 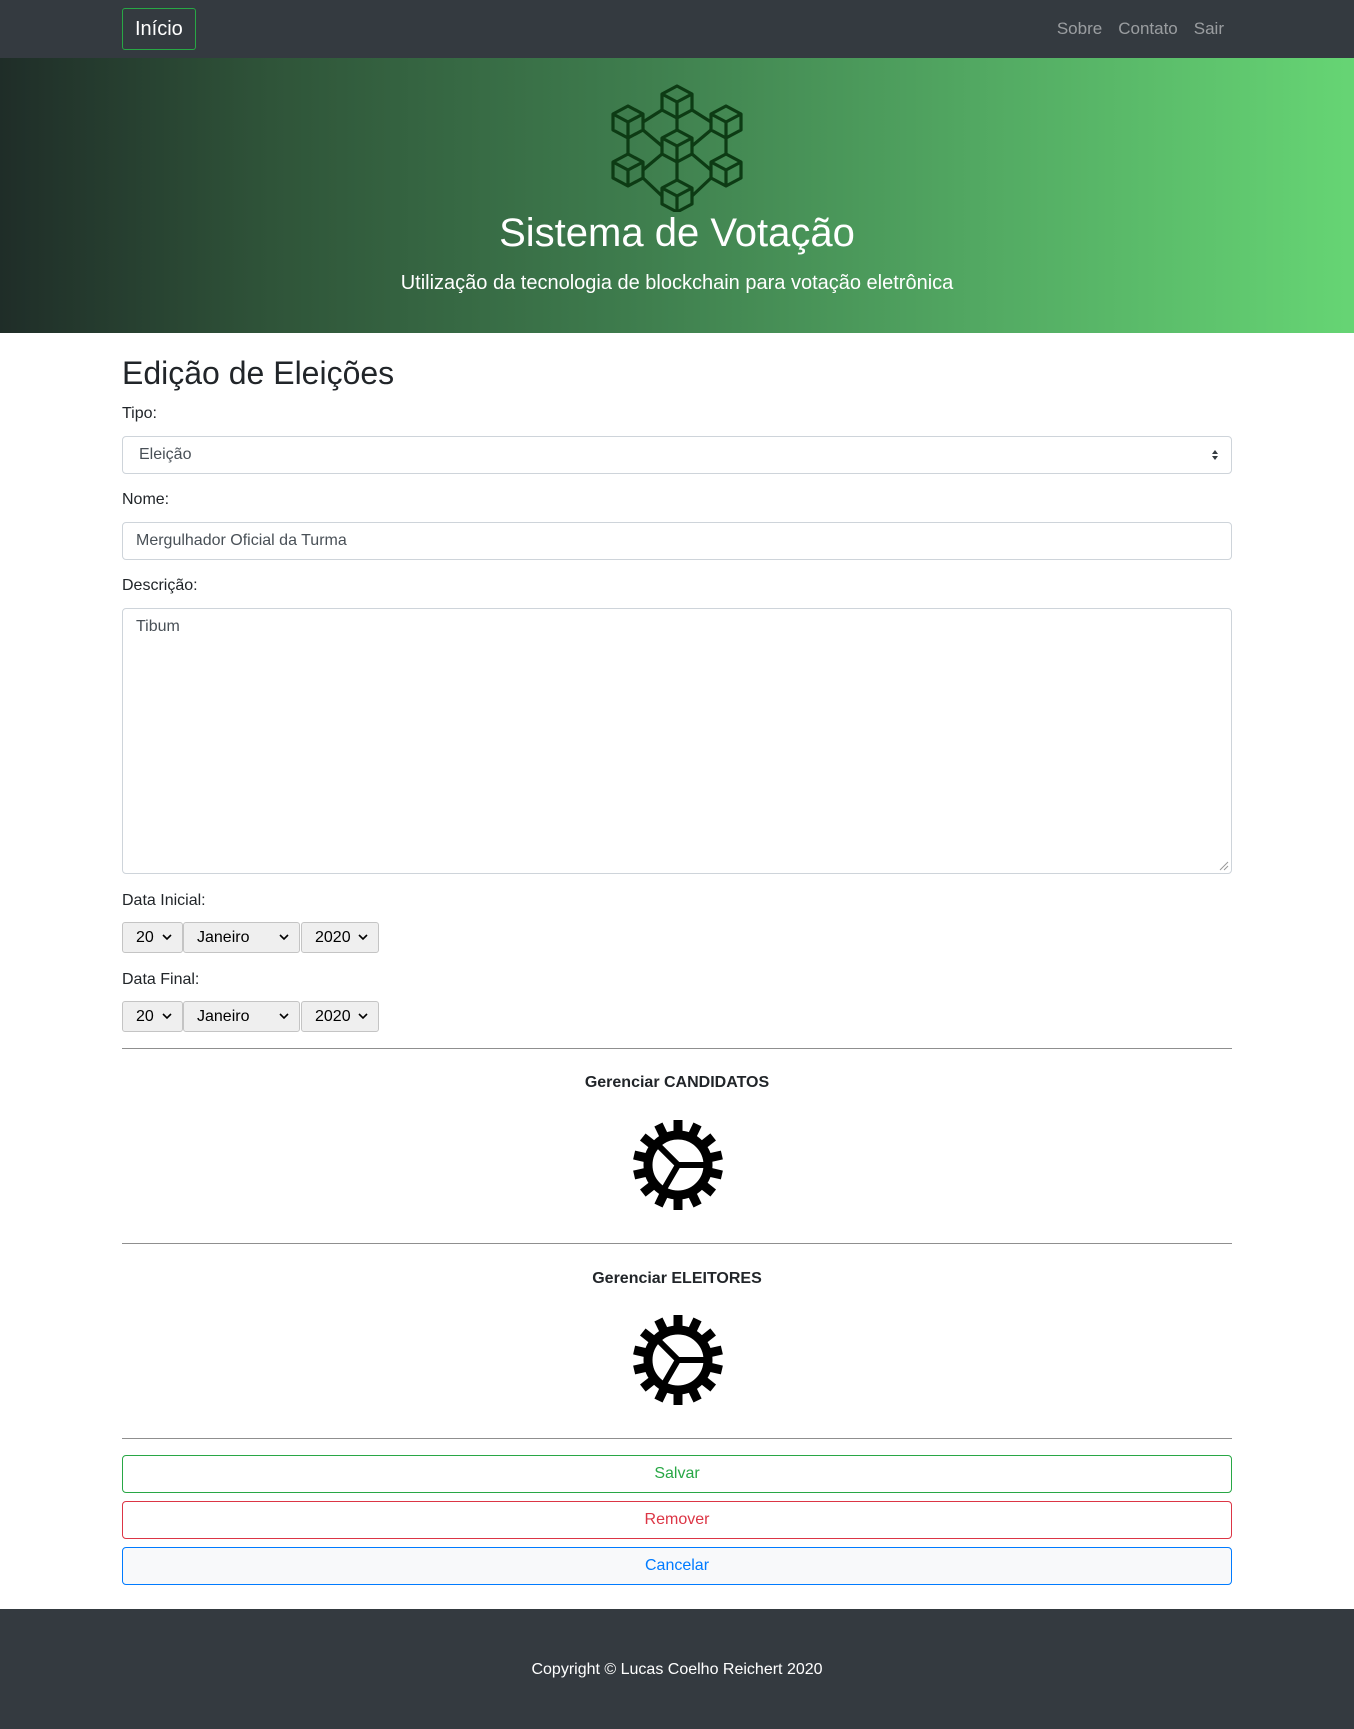 I want to click on nav-link-sair: Sair, so click(x=1209, y=29).